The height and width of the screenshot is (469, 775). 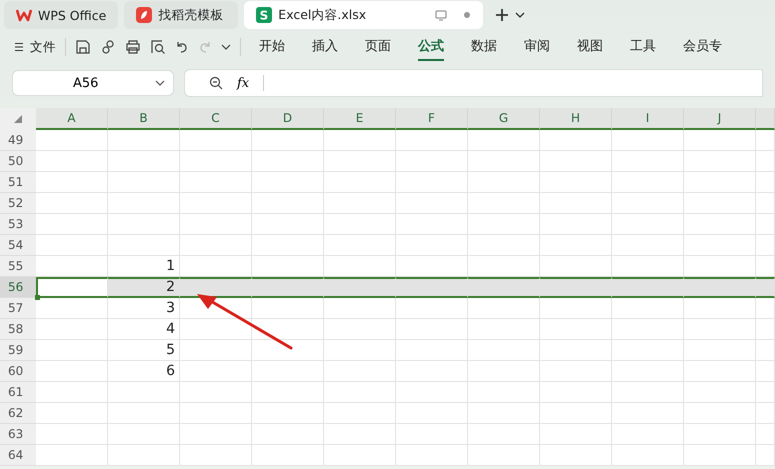 What do you see at coordinates (18, 413) in the screenshot?
I see `row-header: 62` at bounding box center [18, 413].